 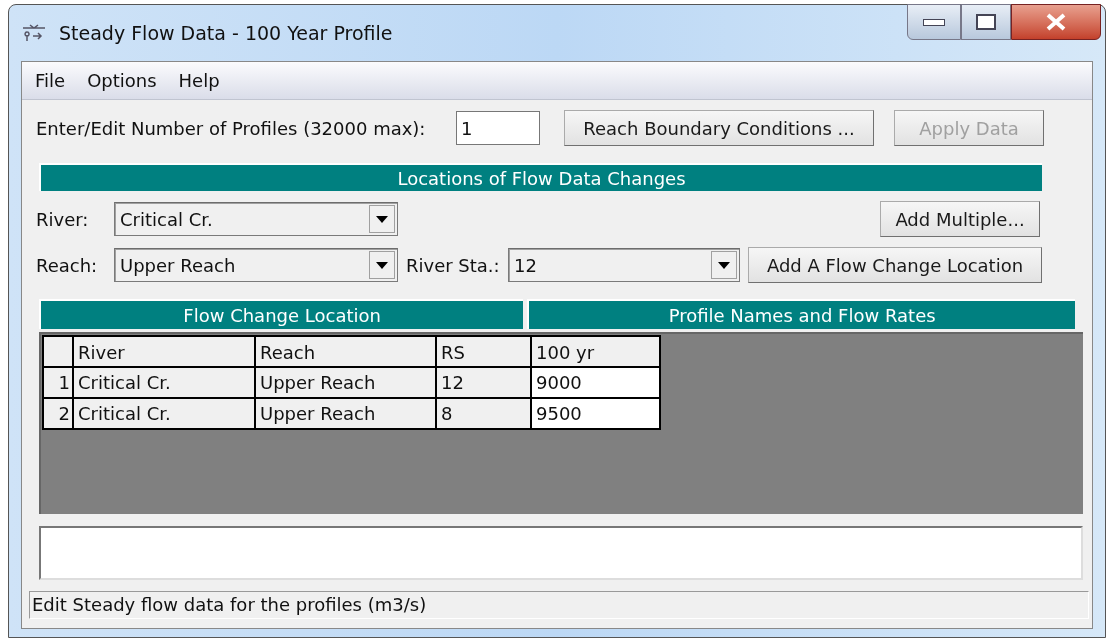 What do you see at coordinates (256, 265) in the screenshot?
I see `dropdown: Upper Reach` at bounding box center [256, 265].